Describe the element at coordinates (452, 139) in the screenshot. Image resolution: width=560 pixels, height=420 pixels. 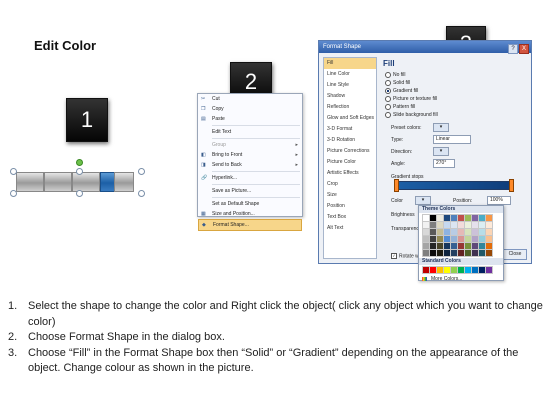
I see `type-select: Linear` at that location.